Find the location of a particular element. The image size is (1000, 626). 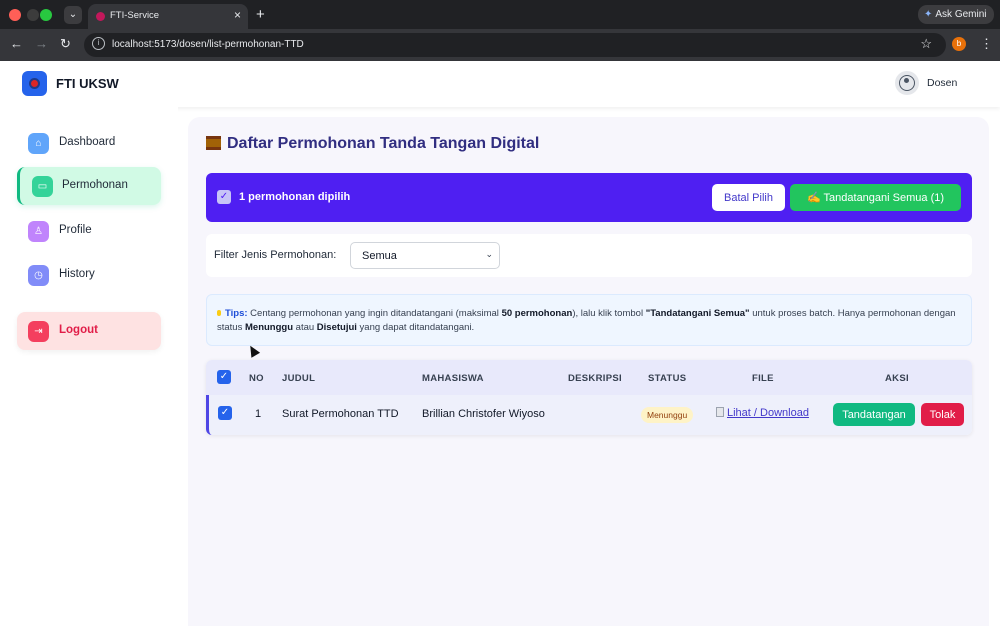

favicon-icon is located at coordinates (100, 16).